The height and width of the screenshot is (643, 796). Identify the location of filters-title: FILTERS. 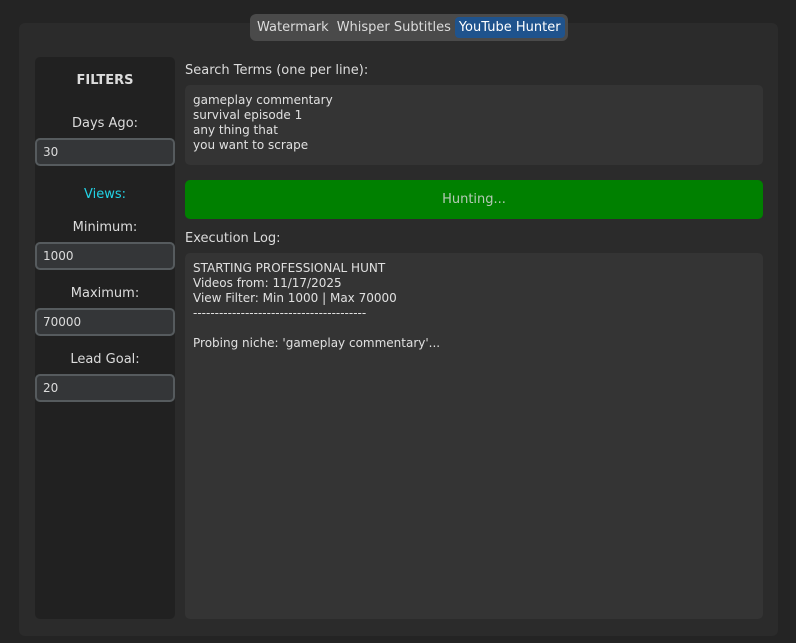
(105, 80).